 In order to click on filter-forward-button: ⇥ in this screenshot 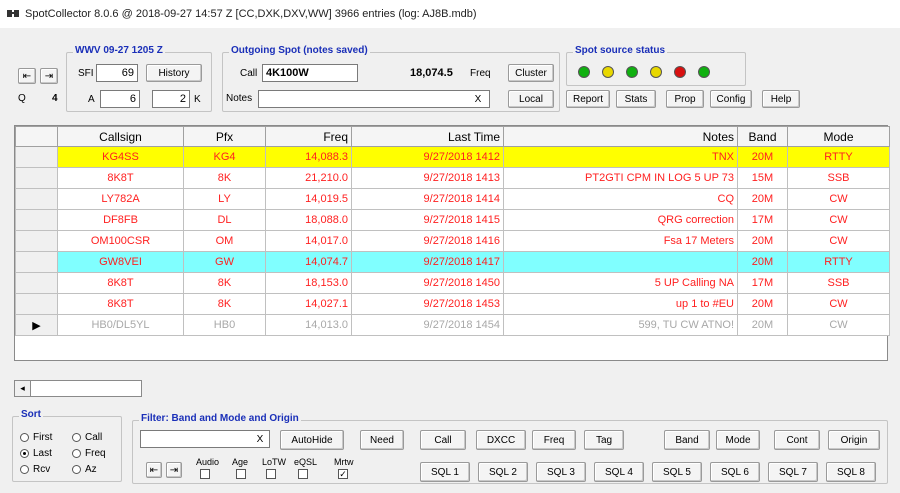, I will do `click(174, 470)`.